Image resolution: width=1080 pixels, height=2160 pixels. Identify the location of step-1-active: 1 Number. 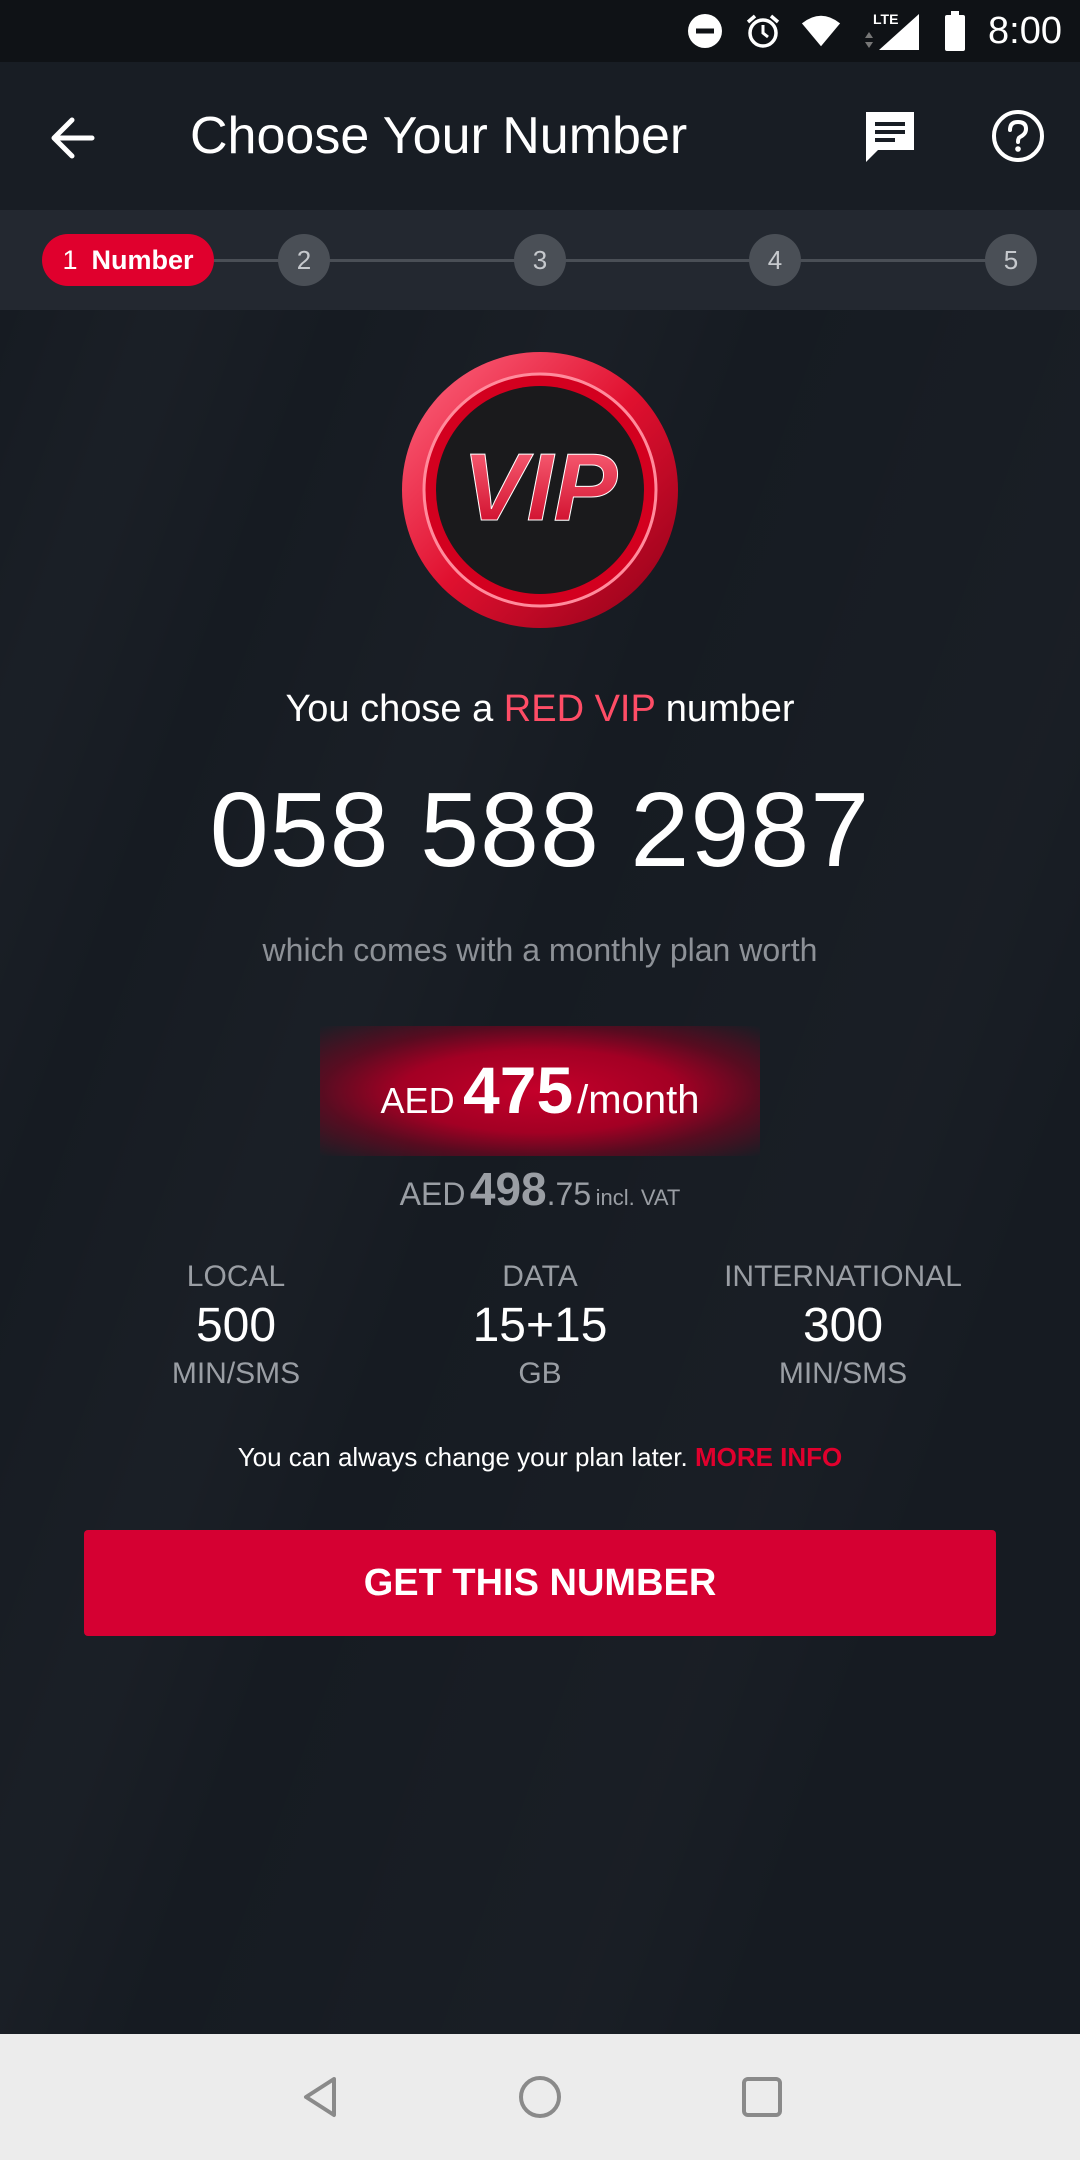
(128, 260).